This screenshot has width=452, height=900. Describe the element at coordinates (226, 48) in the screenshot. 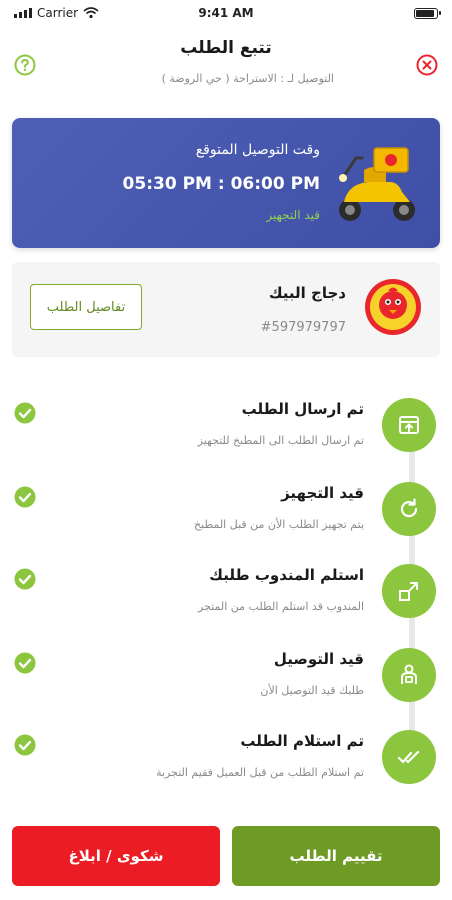

I see `page-title: تتبع الطلب` at that location.